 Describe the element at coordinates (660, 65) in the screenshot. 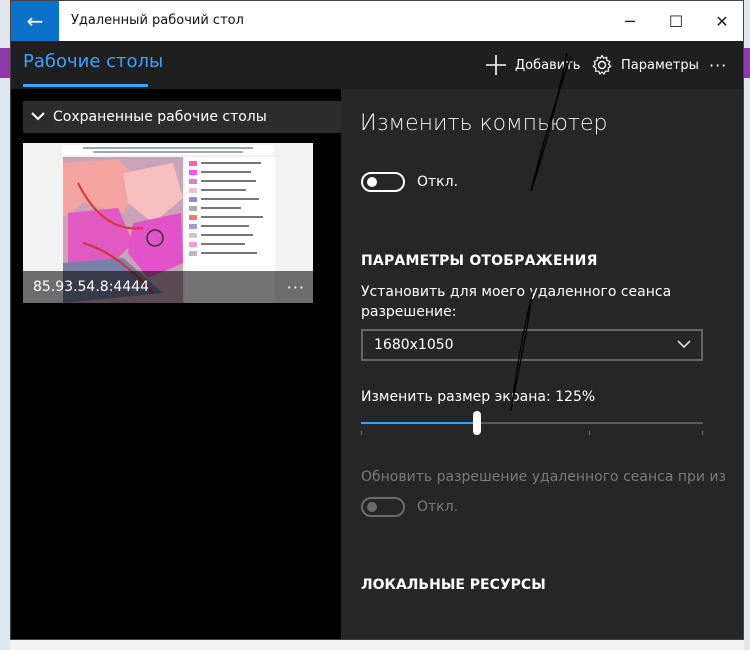

I see `settings-label: Параметры` at that location.